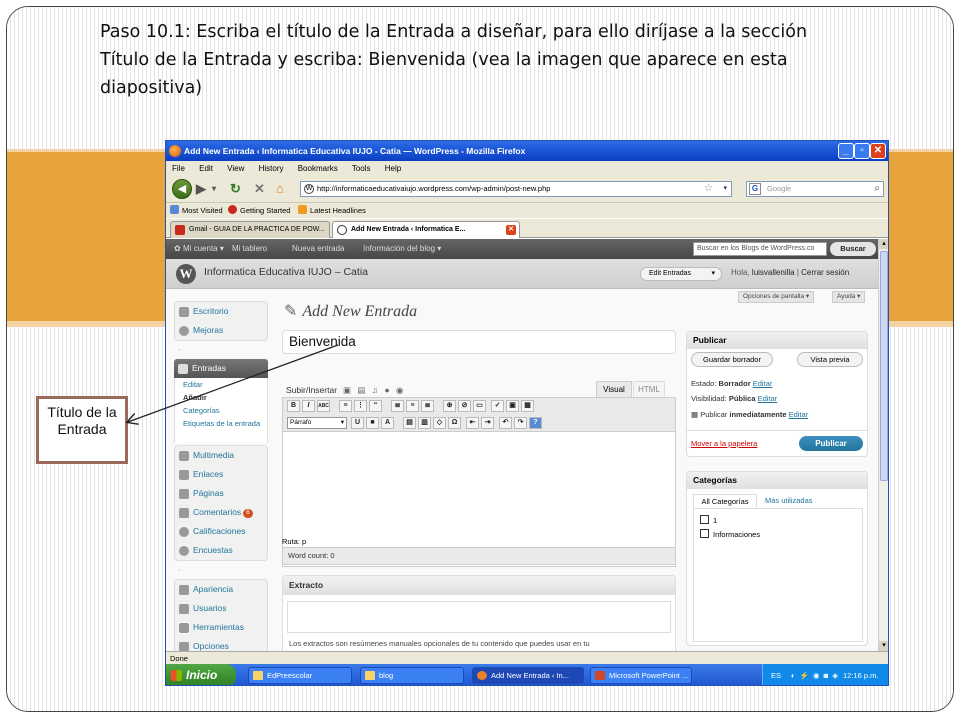 The height and width of the screenshot is (720, 960). Describe the element at coordinates (649, 389) in the screenshot. I see `tab-html: HTML` at that location.